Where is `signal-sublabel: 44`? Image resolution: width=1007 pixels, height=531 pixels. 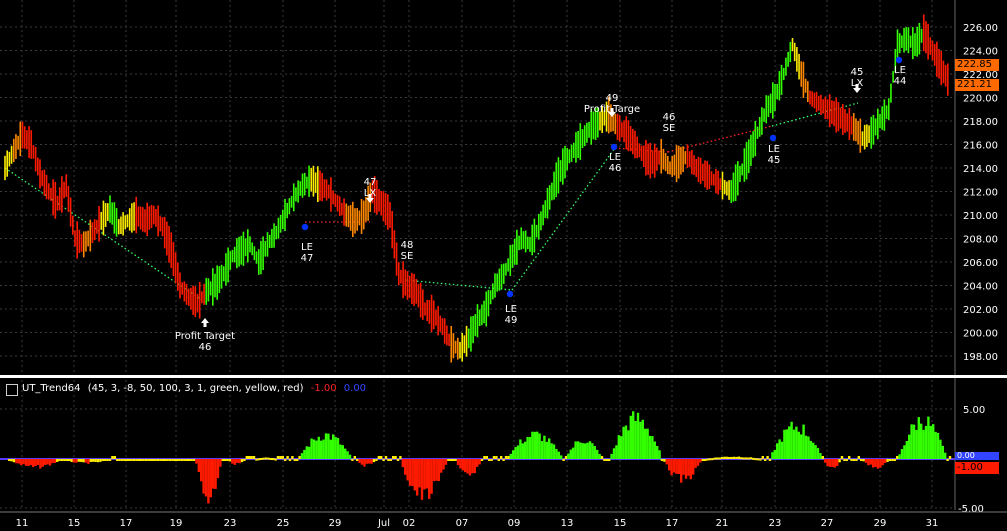
signal-sublabel: 44 is located at coordinates (900, 81).